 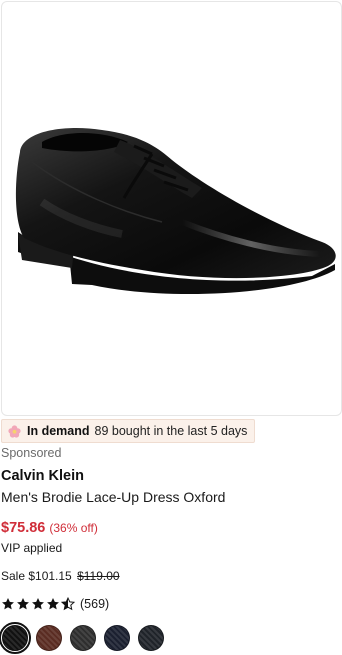 What do you see at coordinates (94, 604) in the screenshot?
I see `review-count: (569)` at bounding box center [94, 604].